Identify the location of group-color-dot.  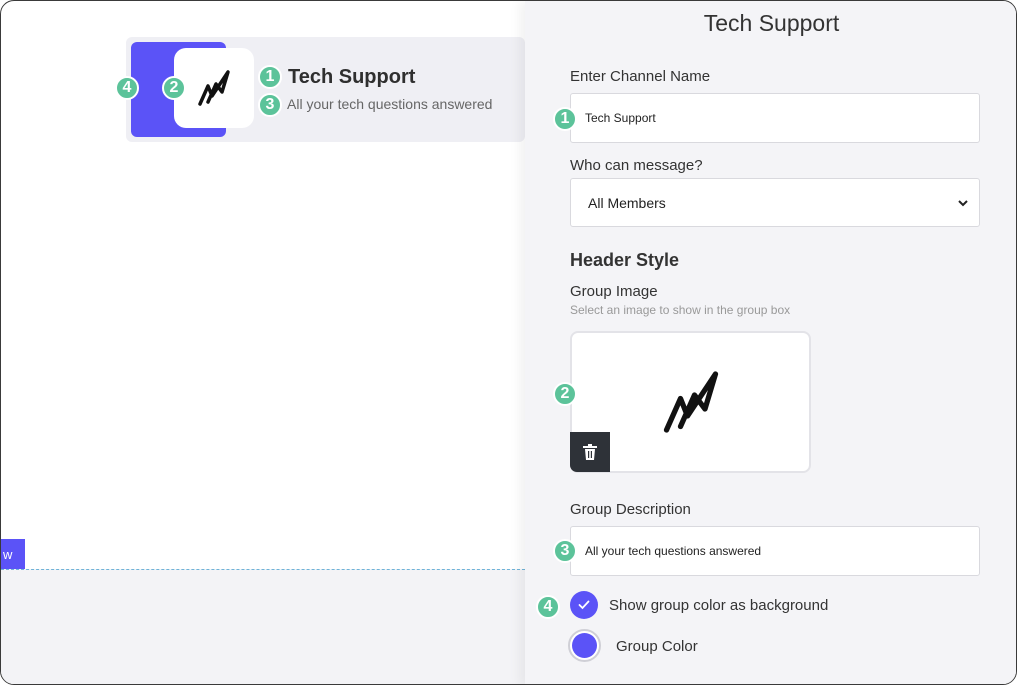
(584, 645).